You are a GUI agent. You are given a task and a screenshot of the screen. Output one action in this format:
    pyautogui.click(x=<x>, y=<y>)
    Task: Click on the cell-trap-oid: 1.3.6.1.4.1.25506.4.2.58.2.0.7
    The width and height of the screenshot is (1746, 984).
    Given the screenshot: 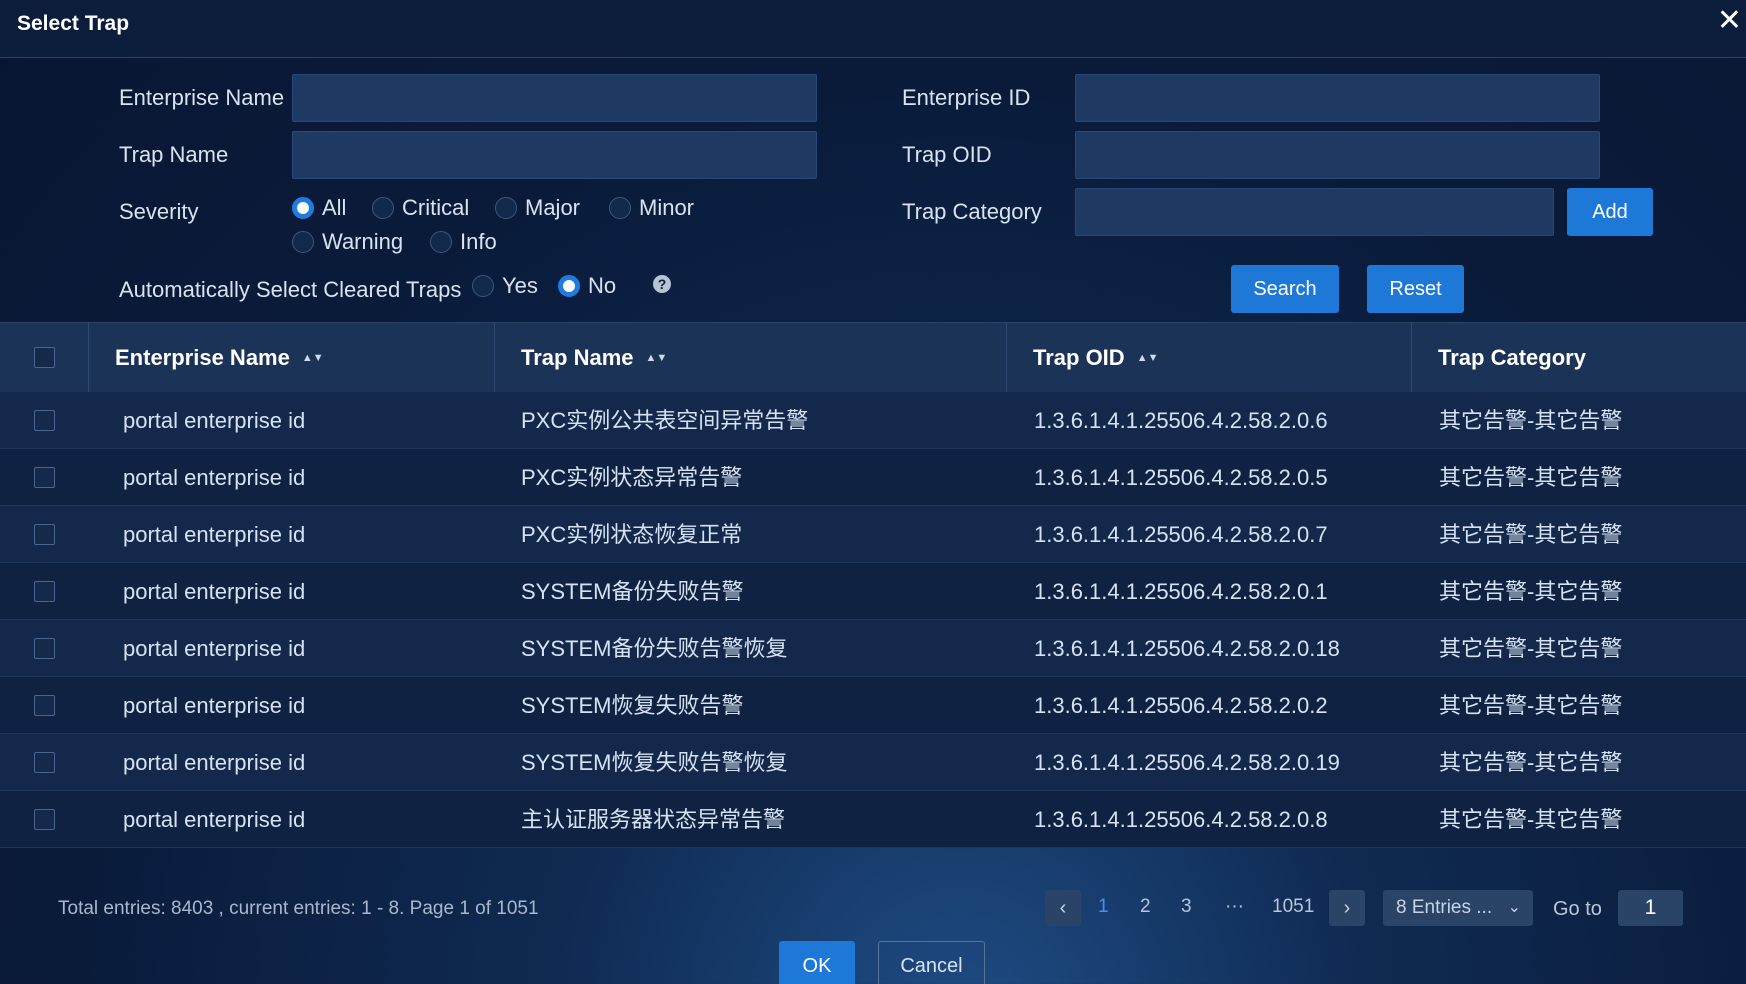 What is the action you would take?
    pyautogui.click(x=1181, y=534)
    